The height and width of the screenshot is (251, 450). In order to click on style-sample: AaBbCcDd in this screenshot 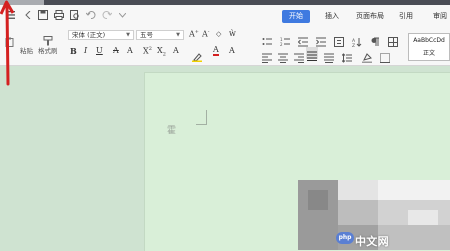, I will do `click(429, 40)`.